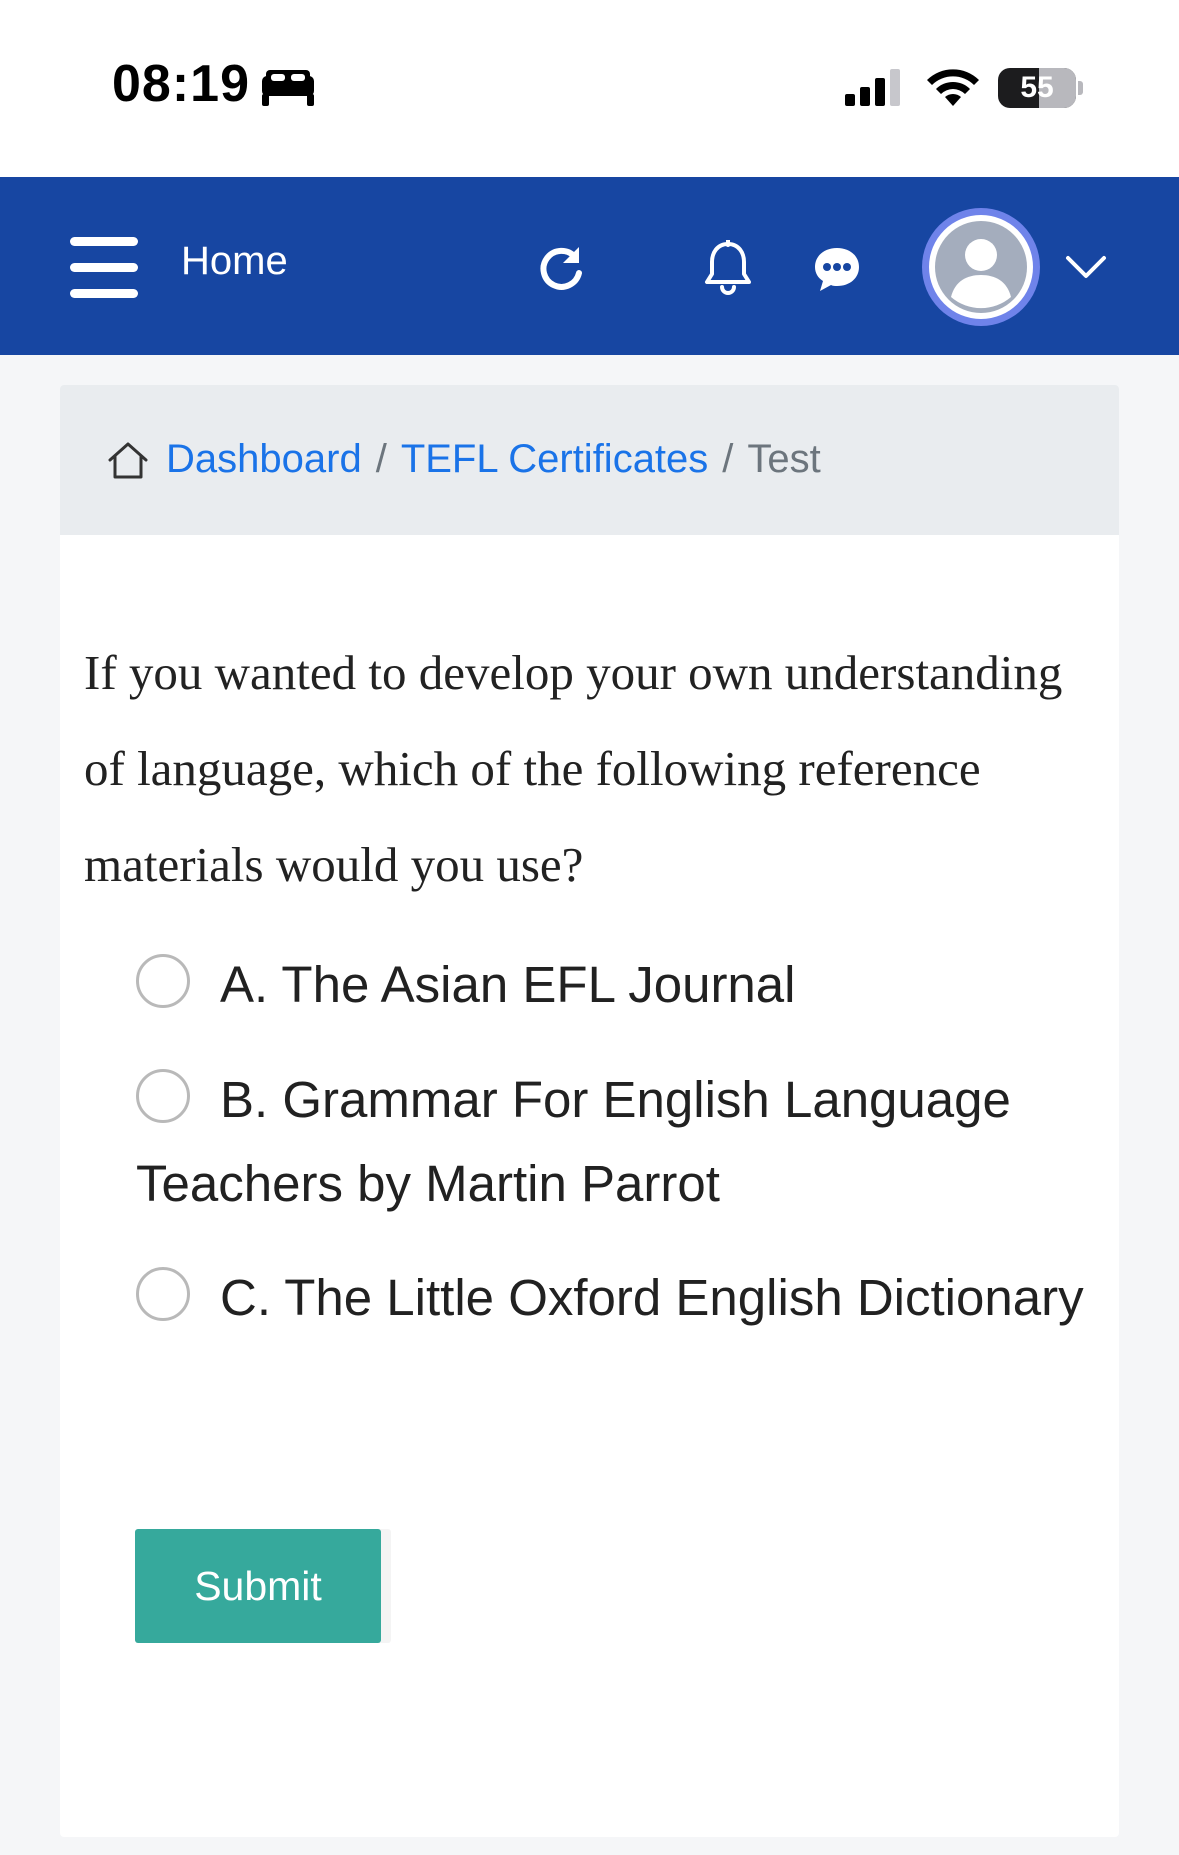 The height and width of the screenshot is (1855, 1179). Describe the element at coordinates (264, 459) in the screenshot. I see `breadcrumb-item-dashboard: Dashboard` at that location.